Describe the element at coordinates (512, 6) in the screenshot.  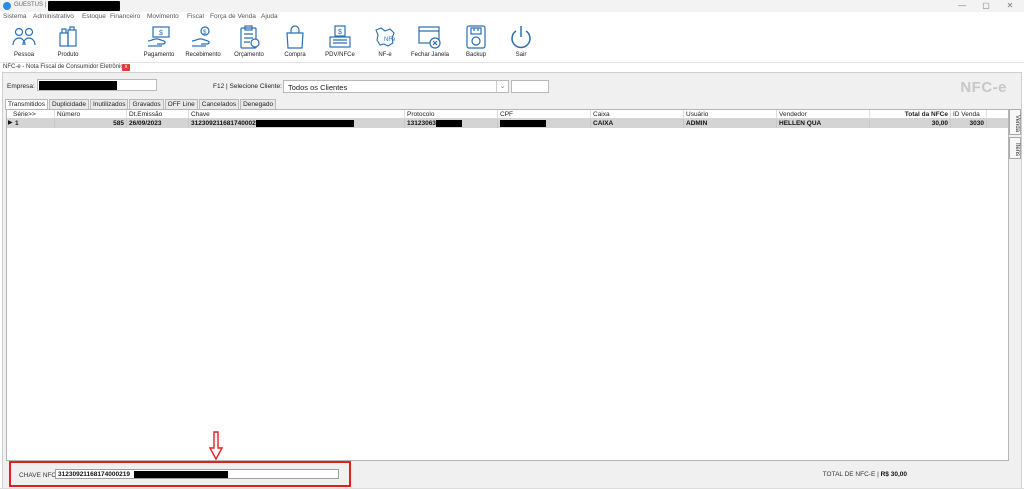
I see `title-bar: GUESTUS | — ▢ ✕` at that location.